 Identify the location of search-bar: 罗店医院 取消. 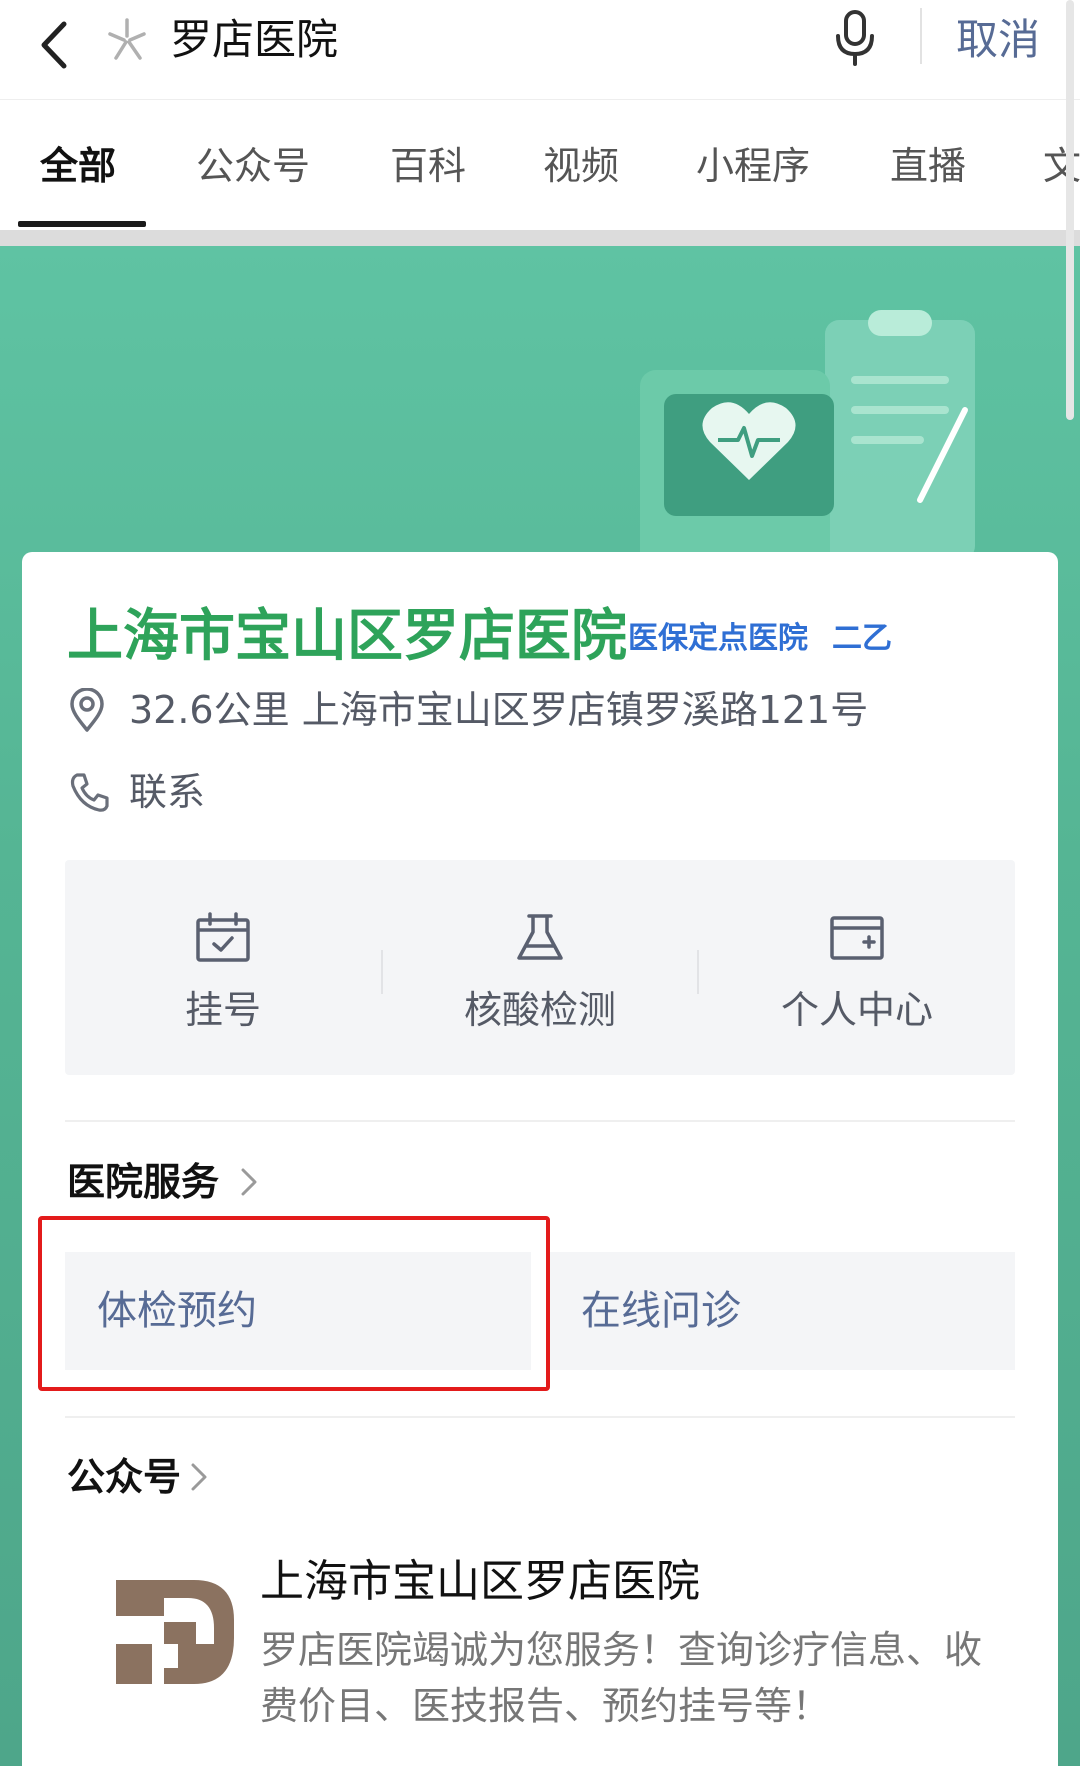
(540, 50).